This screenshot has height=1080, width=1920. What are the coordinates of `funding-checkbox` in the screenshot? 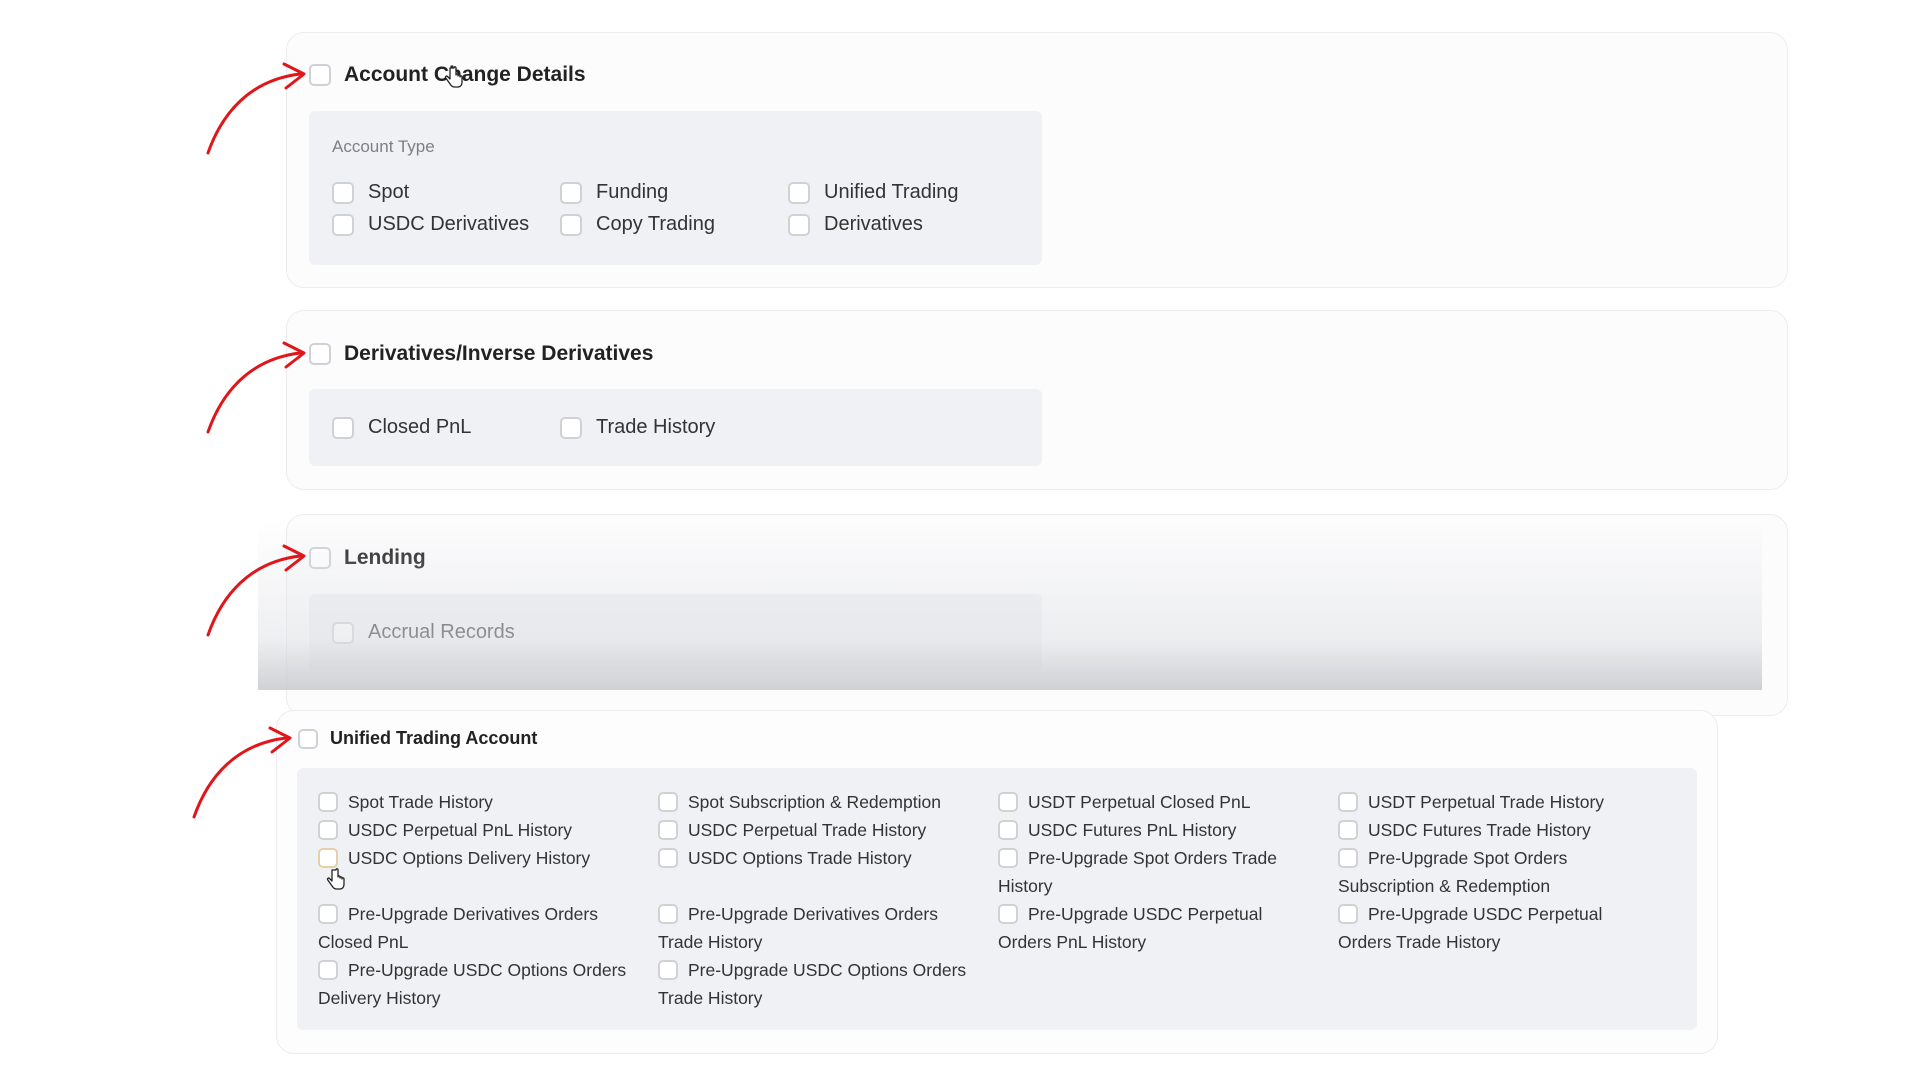 It's located at (571, 192).